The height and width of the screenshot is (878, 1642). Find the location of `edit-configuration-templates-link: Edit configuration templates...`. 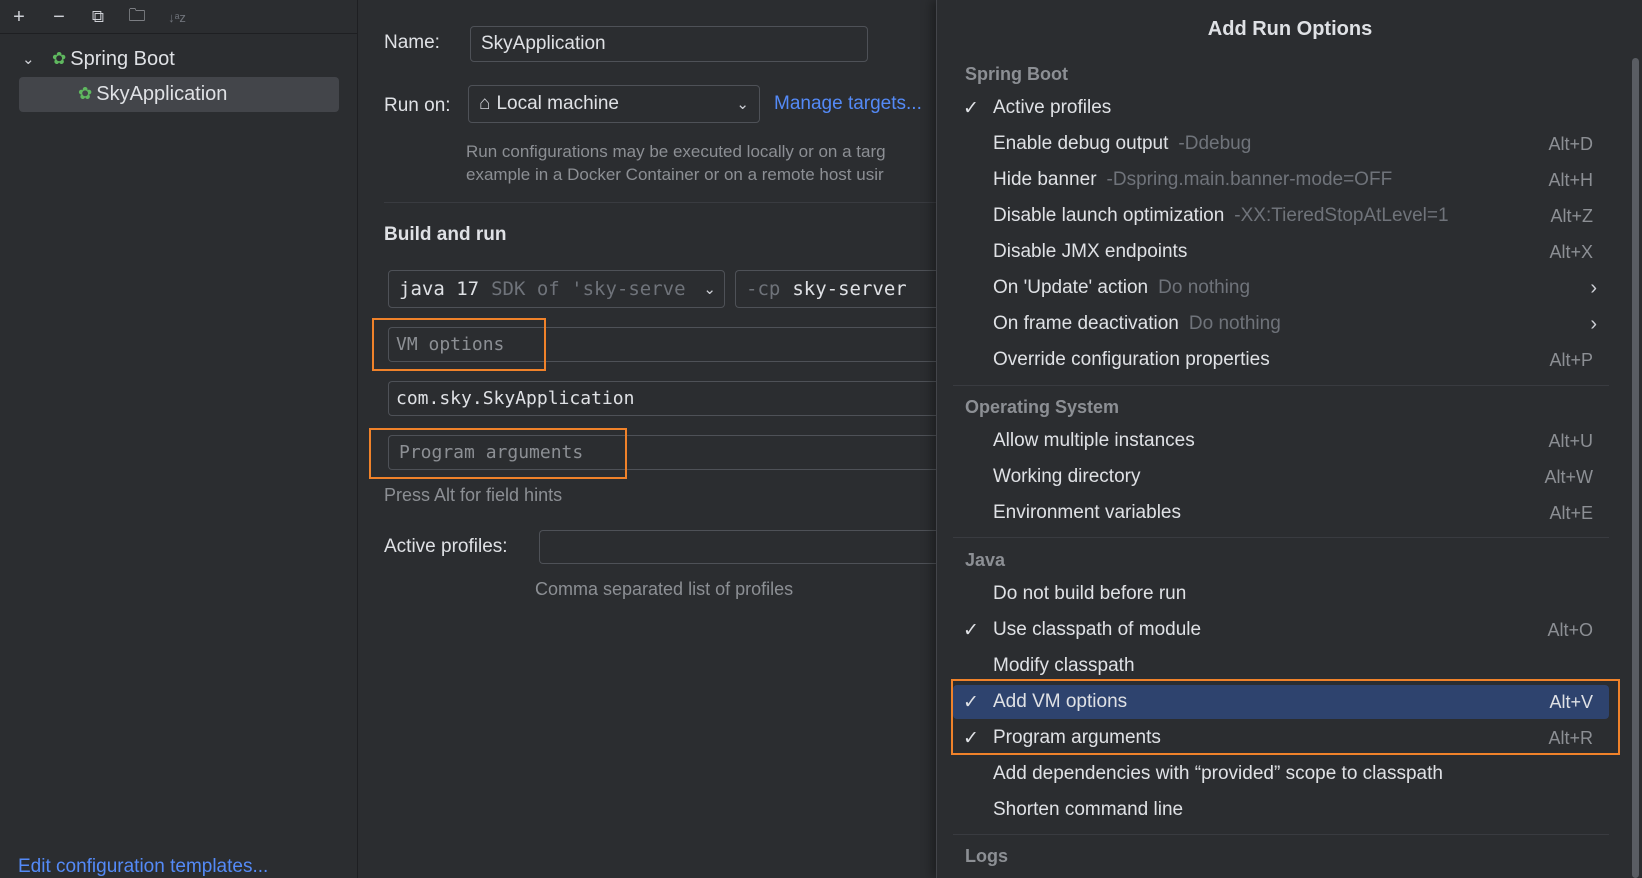

edit-configuration-templates-link: Edit configuration templates... is located at coordinates (143, 867).